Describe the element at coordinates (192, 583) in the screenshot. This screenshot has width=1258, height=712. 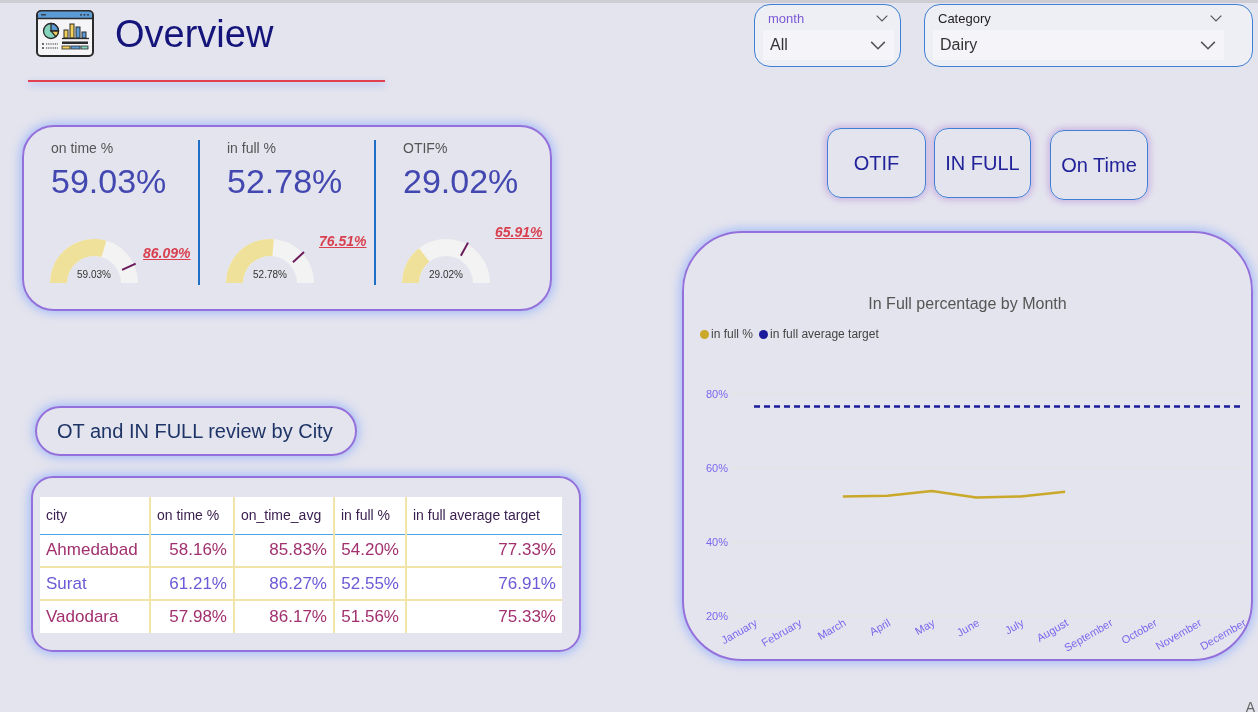
I see `table-cell: 61.21%` at that location.